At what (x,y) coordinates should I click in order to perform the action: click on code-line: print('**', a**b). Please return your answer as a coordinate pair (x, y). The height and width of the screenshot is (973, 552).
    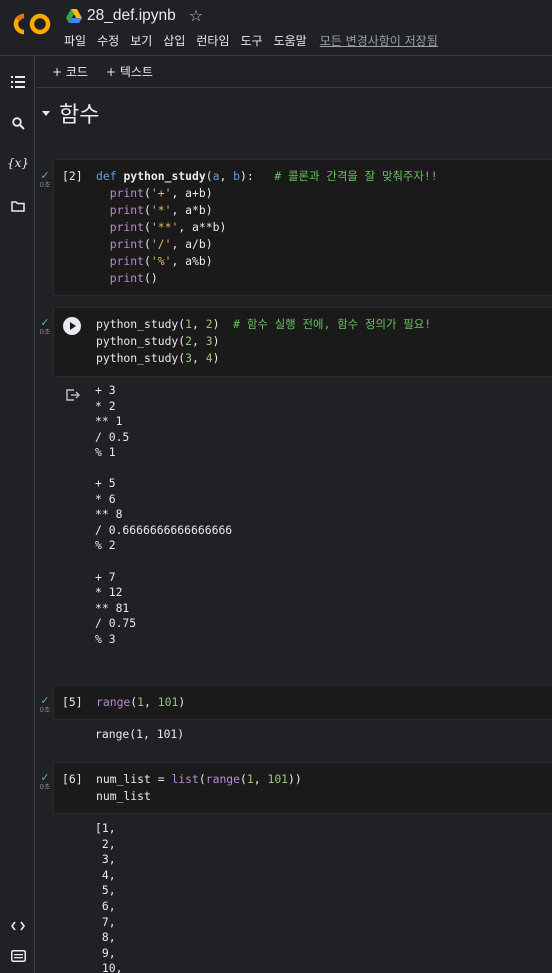
    Looking at the image, I should click on (267, 227).